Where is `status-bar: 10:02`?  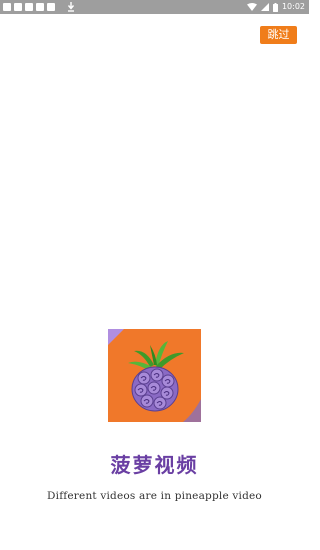
status-bar: 10:02 is located at coordinates (154, 7).